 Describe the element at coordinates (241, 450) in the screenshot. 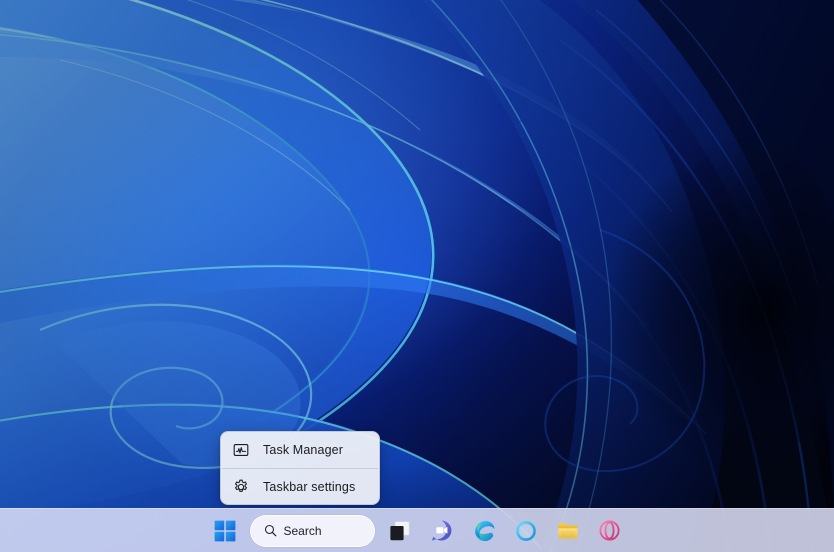

I see `task-manager-icon` at that location.